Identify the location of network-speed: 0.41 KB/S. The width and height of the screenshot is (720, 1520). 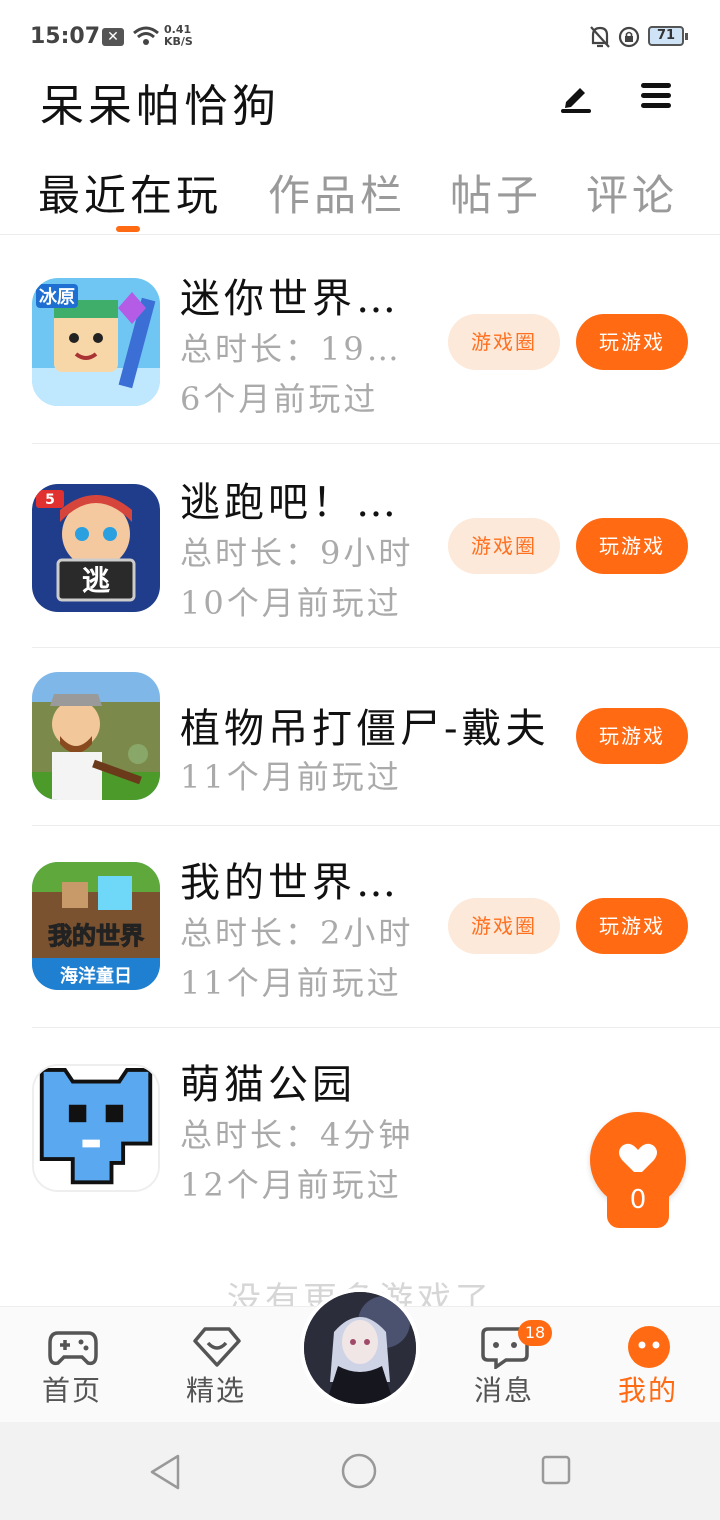
(178, 36).